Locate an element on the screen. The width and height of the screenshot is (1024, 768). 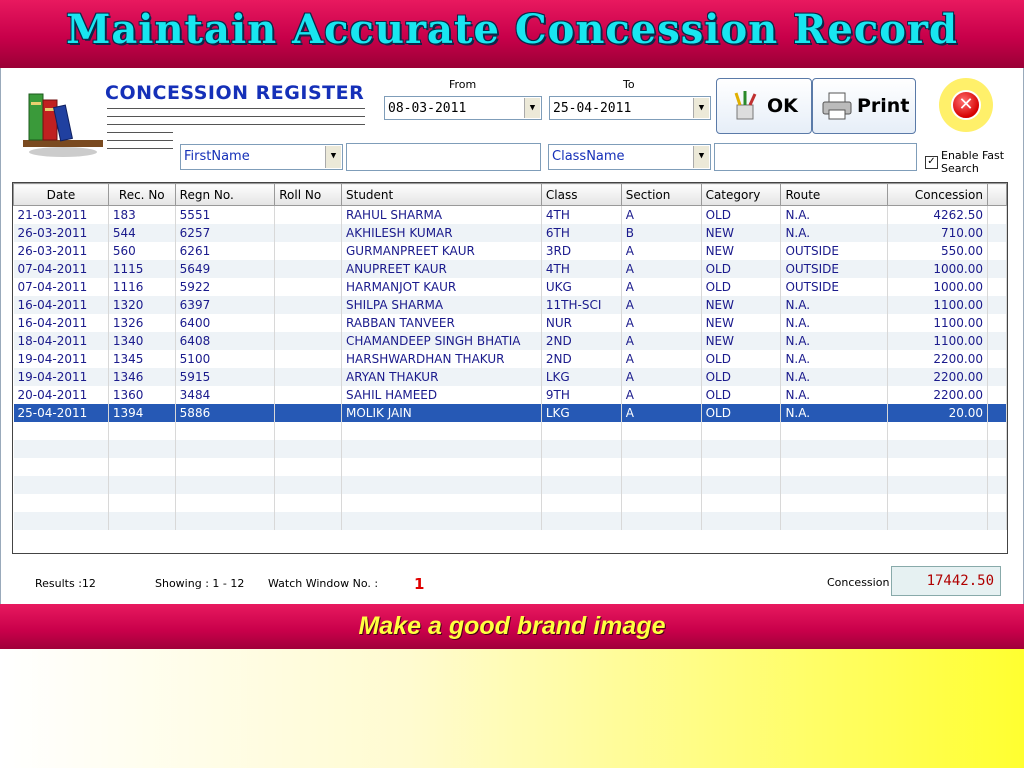
table-cell: SAHIL HAMEED is located at coordinates (441, 395).